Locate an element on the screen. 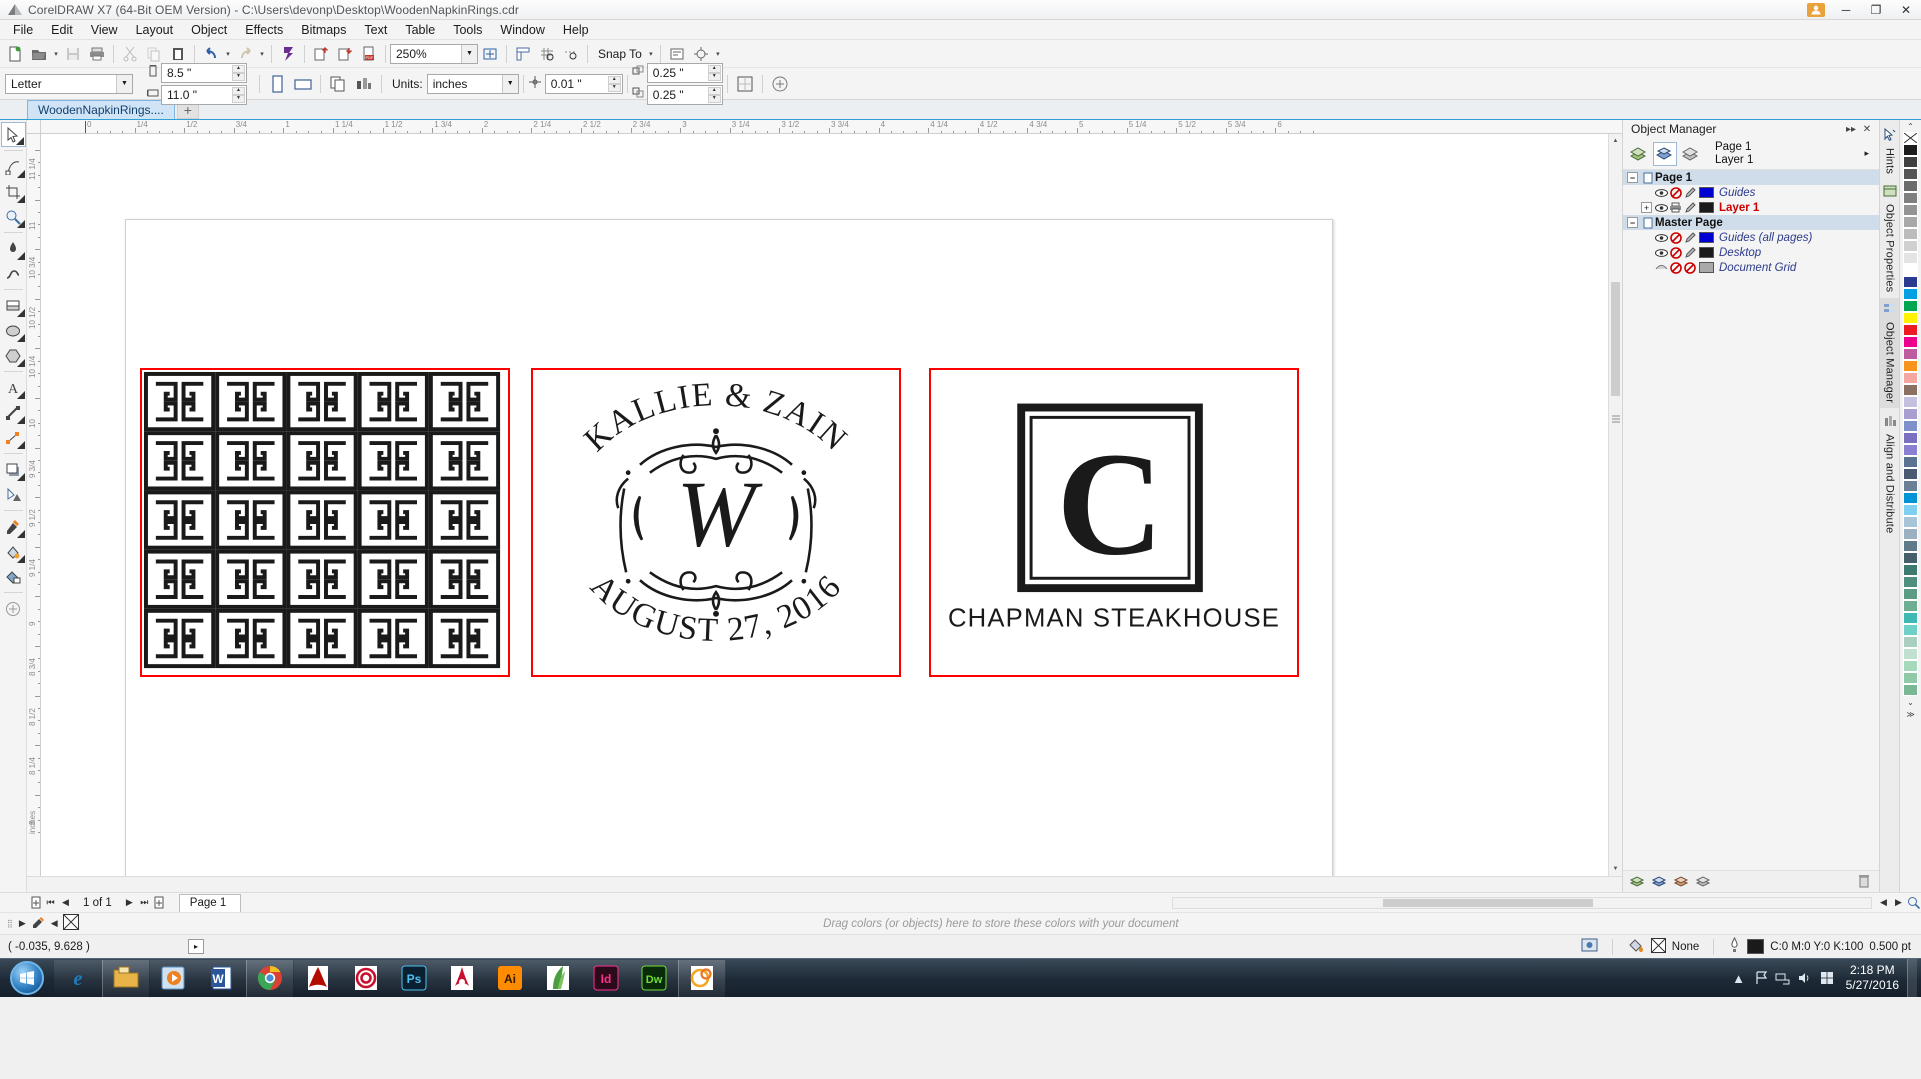 The height and width of the screenshot is (1079, 1921). show-desktop-button is located at coordinates (1912, 978).